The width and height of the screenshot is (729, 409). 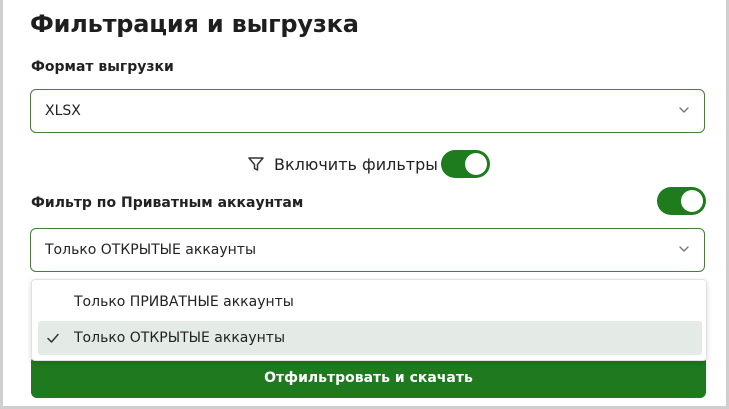 I want to click on export-format-value: XLSX, so click(x=63, y=111).